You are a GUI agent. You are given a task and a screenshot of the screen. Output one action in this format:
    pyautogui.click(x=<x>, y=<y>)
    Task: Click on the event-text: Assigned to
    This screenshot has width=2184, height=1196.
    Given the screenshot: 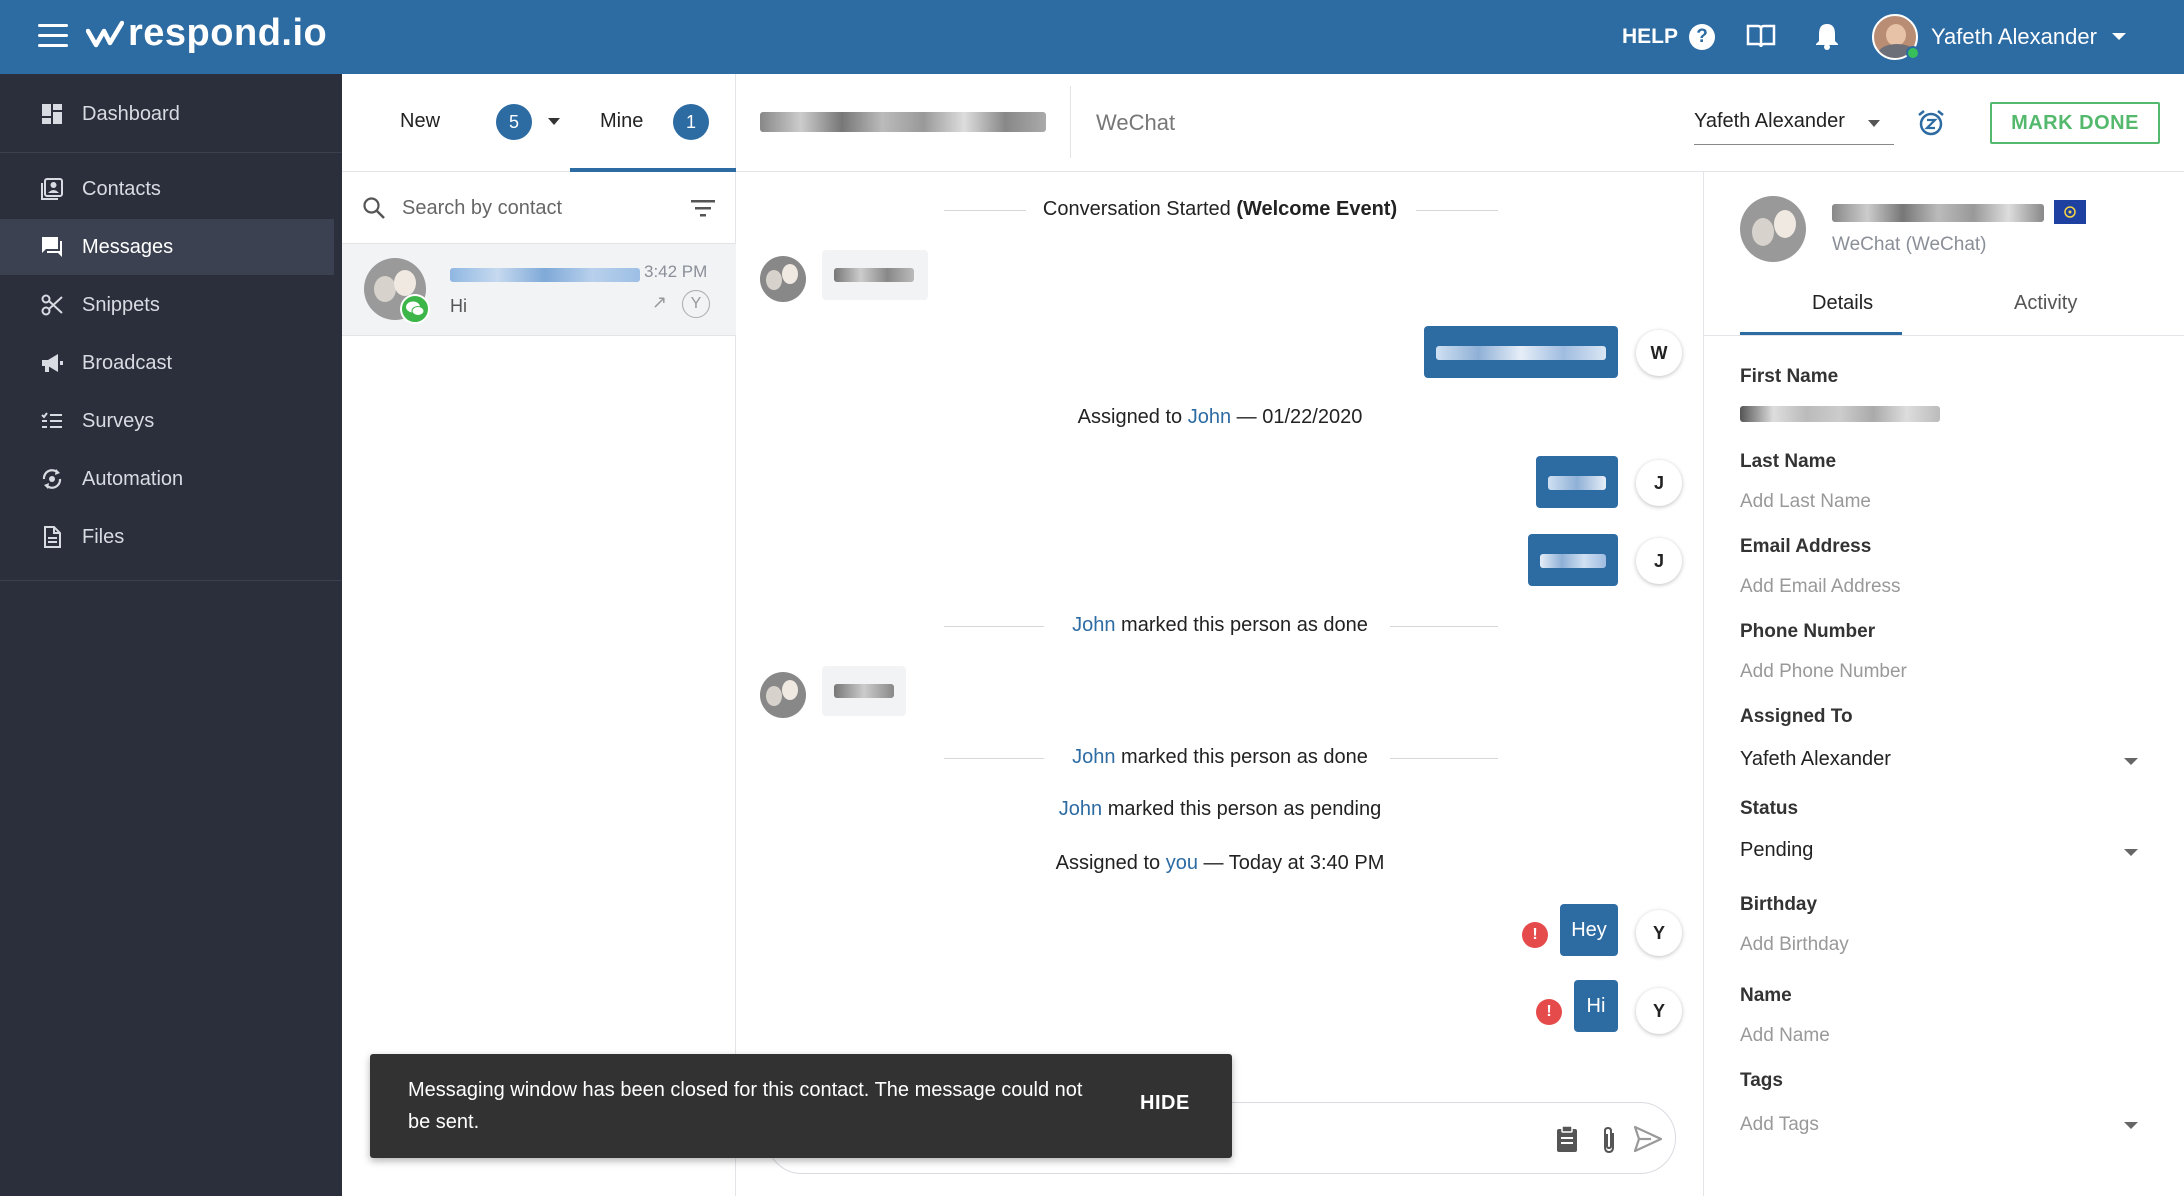 What is the action you would take?
    pyautogui.click(x=1110, y=863)
    